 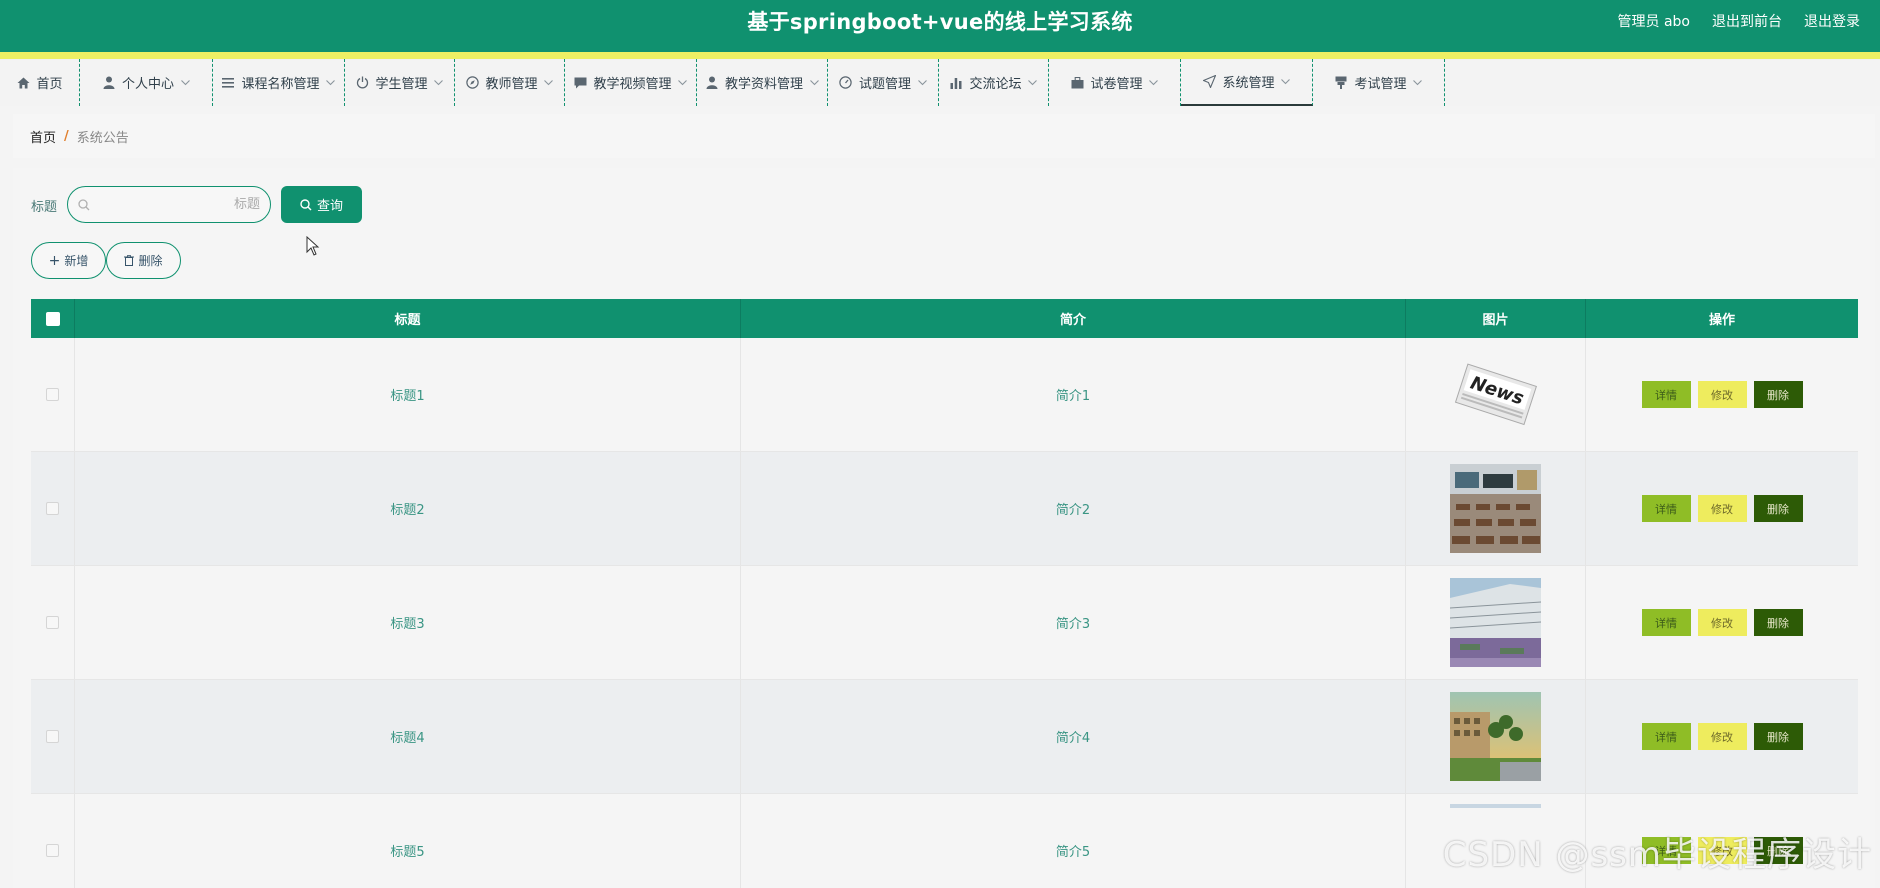 I want to click on nav-item-label: 系统管理, so click(x=1248, y=83).